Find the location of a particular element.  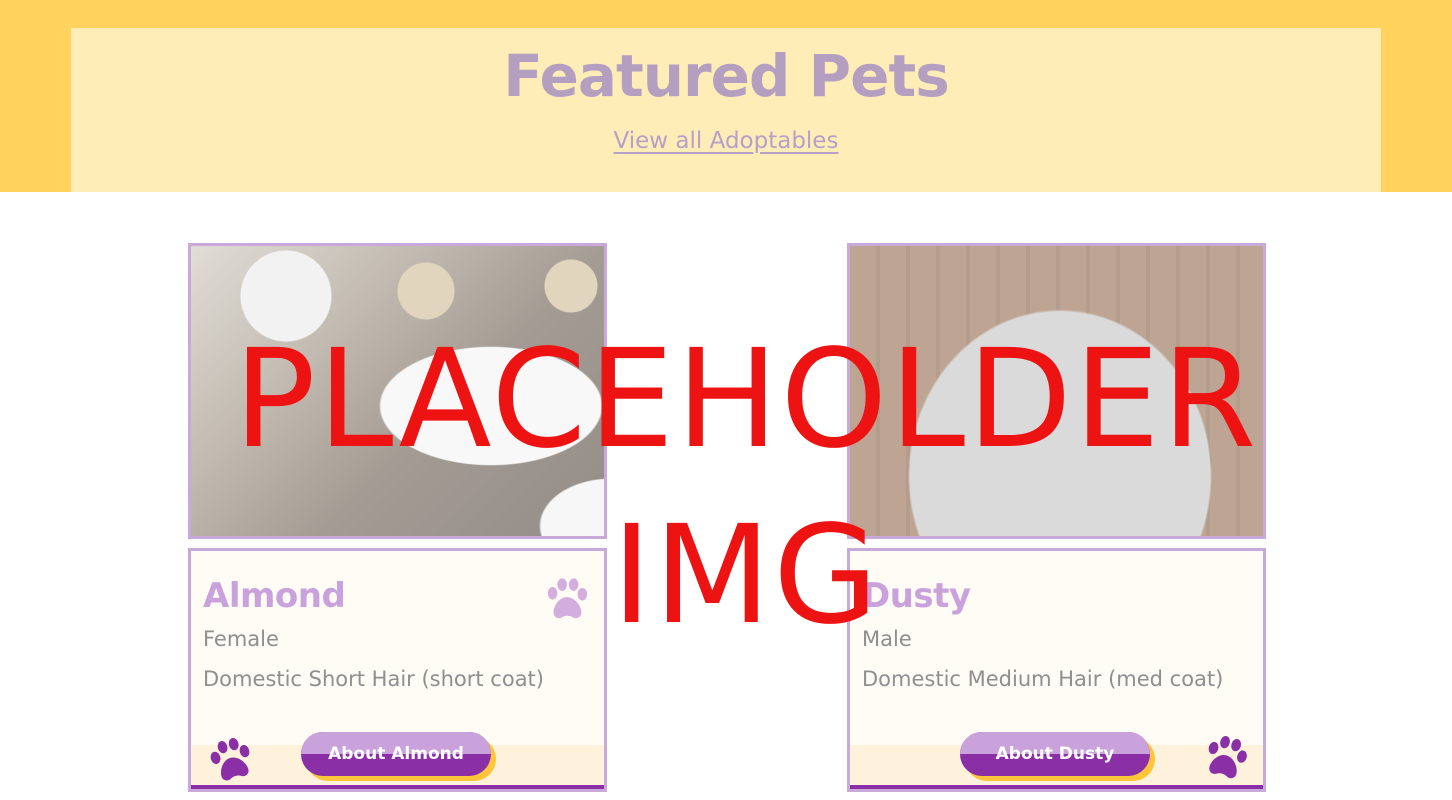

pet-name: Dusty is located at coordinates (916, 596).